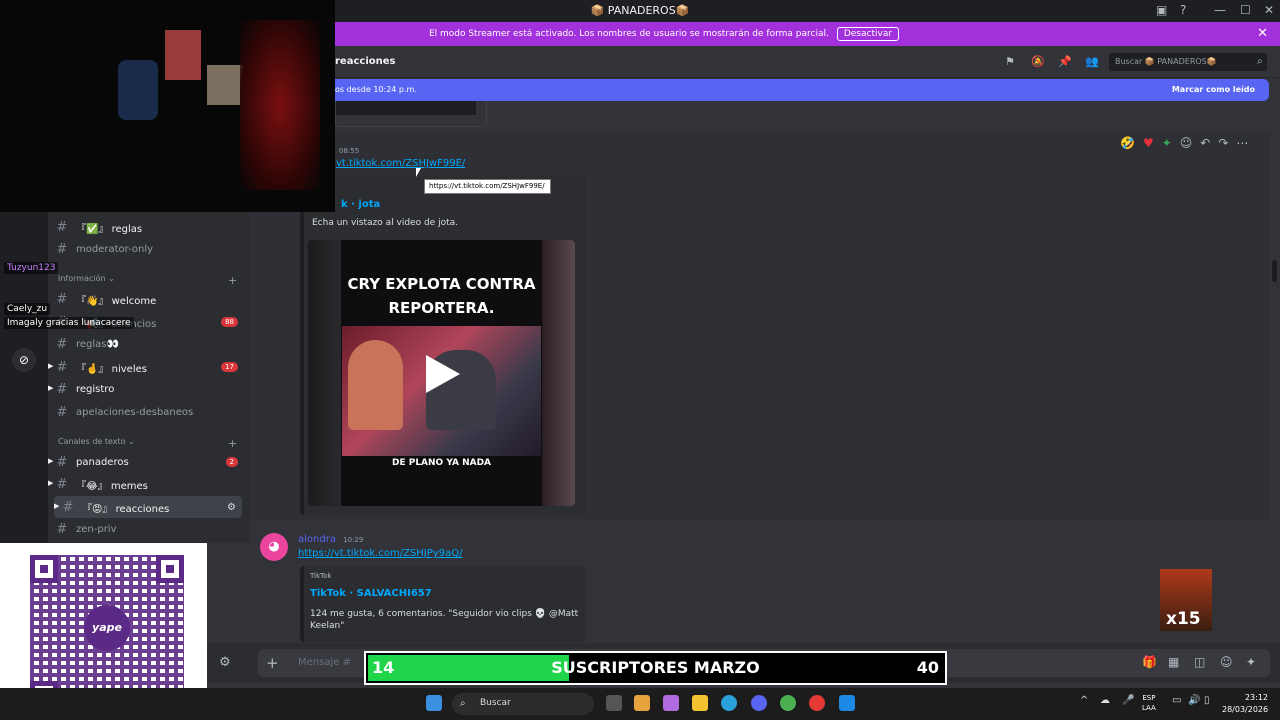  I want to click on inbox-icon: ▣, so click(1161, 10).